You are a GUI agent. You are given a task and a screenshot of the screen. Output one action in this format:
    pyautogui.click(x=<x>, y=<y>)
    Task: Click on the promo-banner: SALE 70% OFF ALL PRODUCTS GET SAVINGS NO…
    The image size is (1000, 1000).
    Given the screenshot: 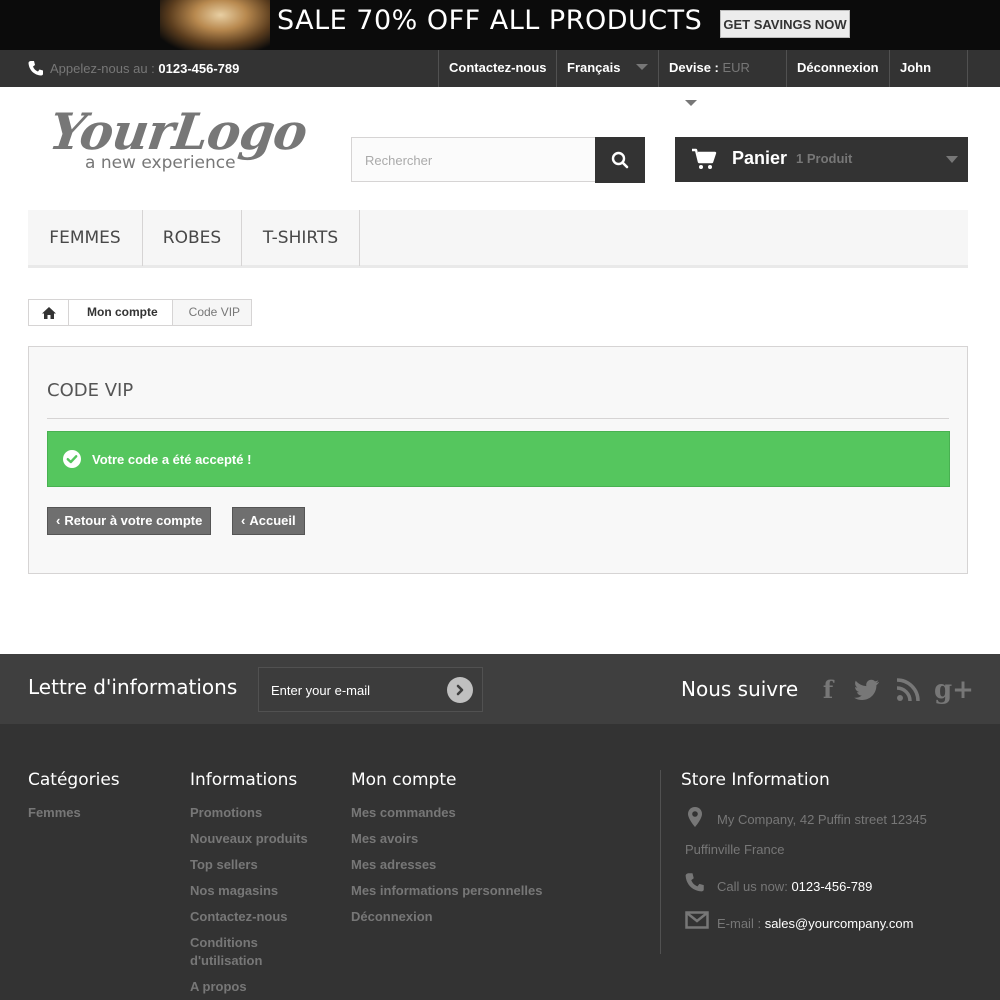 What is the action you would take?
    pyautogui.click(x=500, y=25)
    